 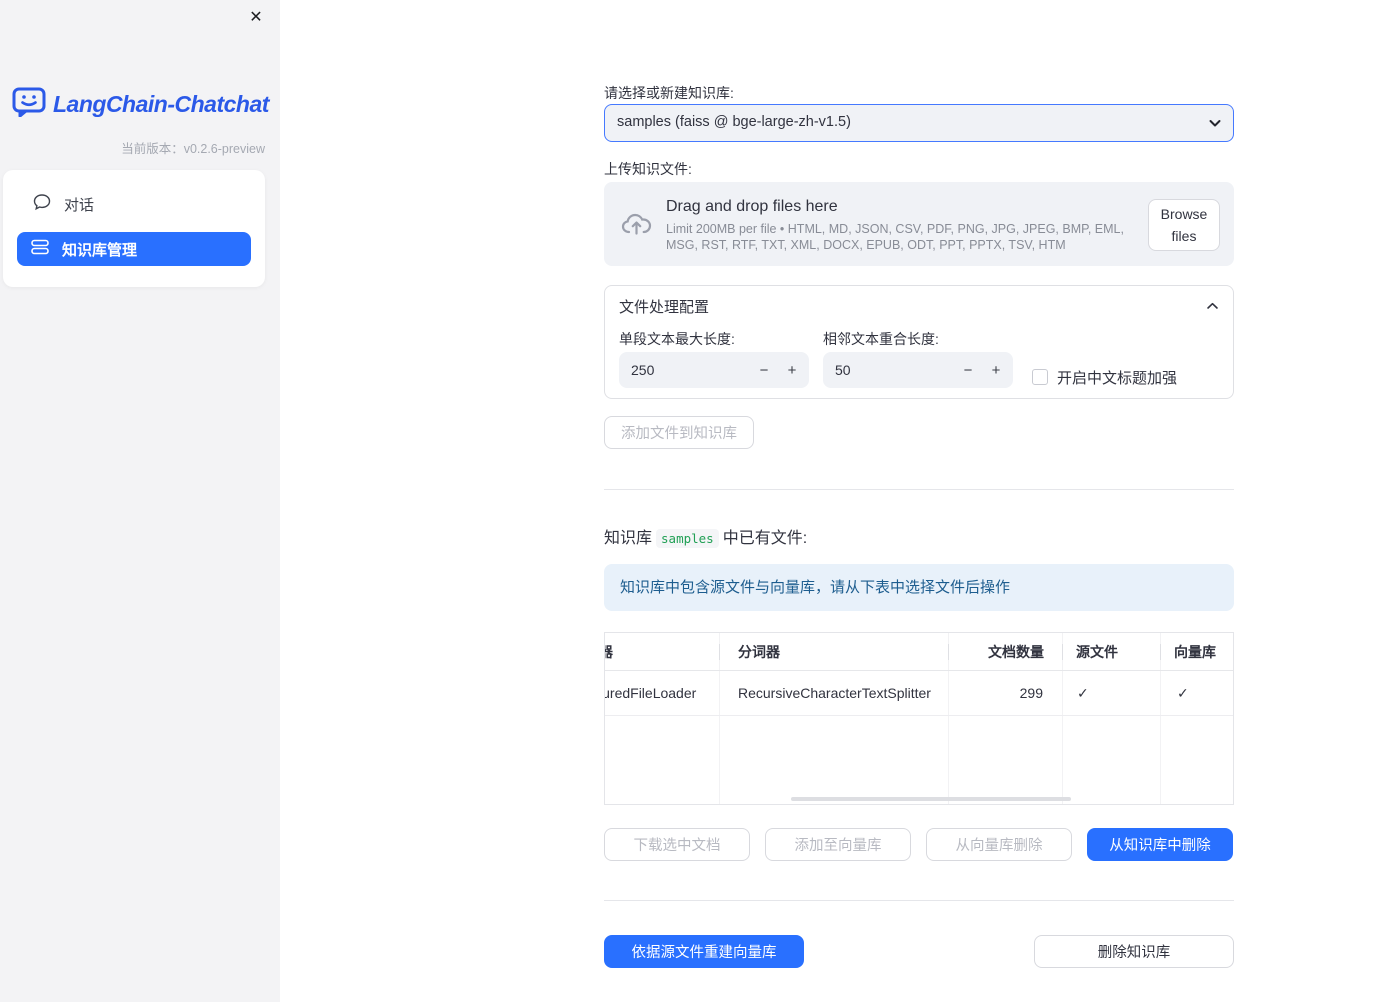 I want to click on kb-select-value: samples (faiss @ bge-large-zh-v1.5), so click(x=734, y=122).